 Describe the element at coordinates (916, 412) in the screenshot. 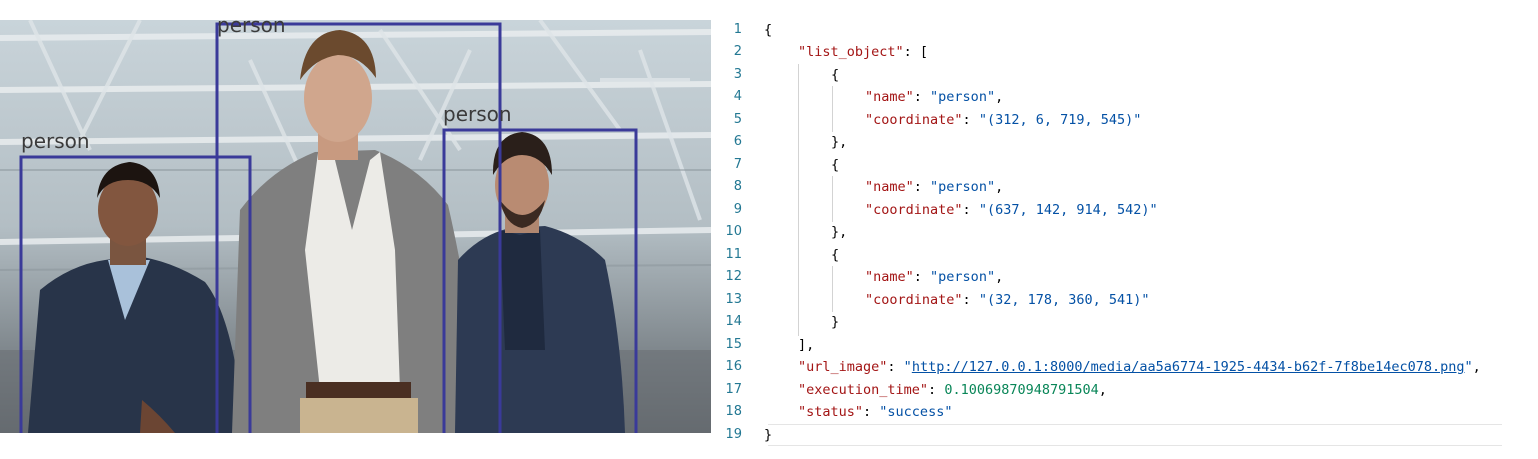

I see `json-string: "success"` at that location.